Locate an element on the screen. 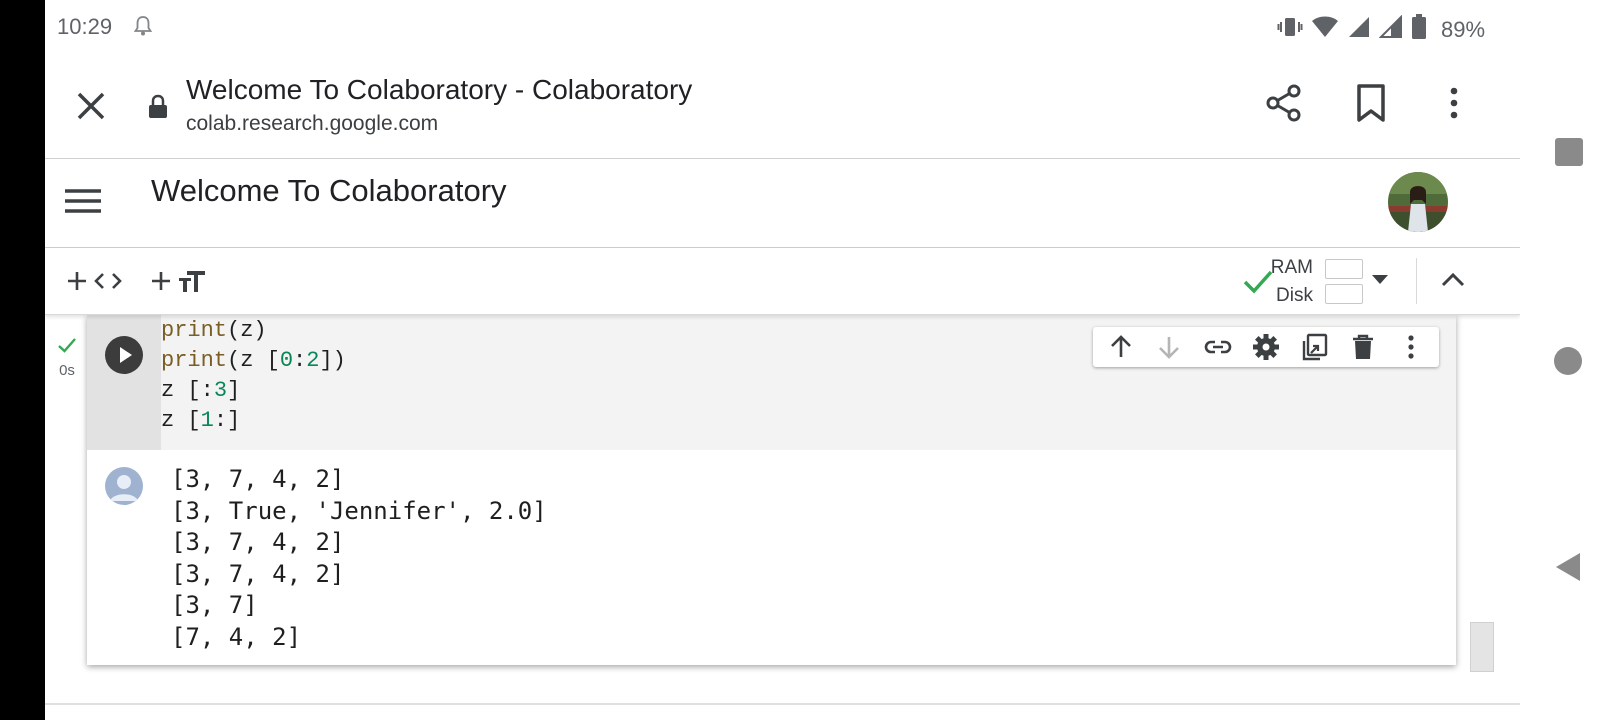  close-icon is located at coordinates (91, 106).